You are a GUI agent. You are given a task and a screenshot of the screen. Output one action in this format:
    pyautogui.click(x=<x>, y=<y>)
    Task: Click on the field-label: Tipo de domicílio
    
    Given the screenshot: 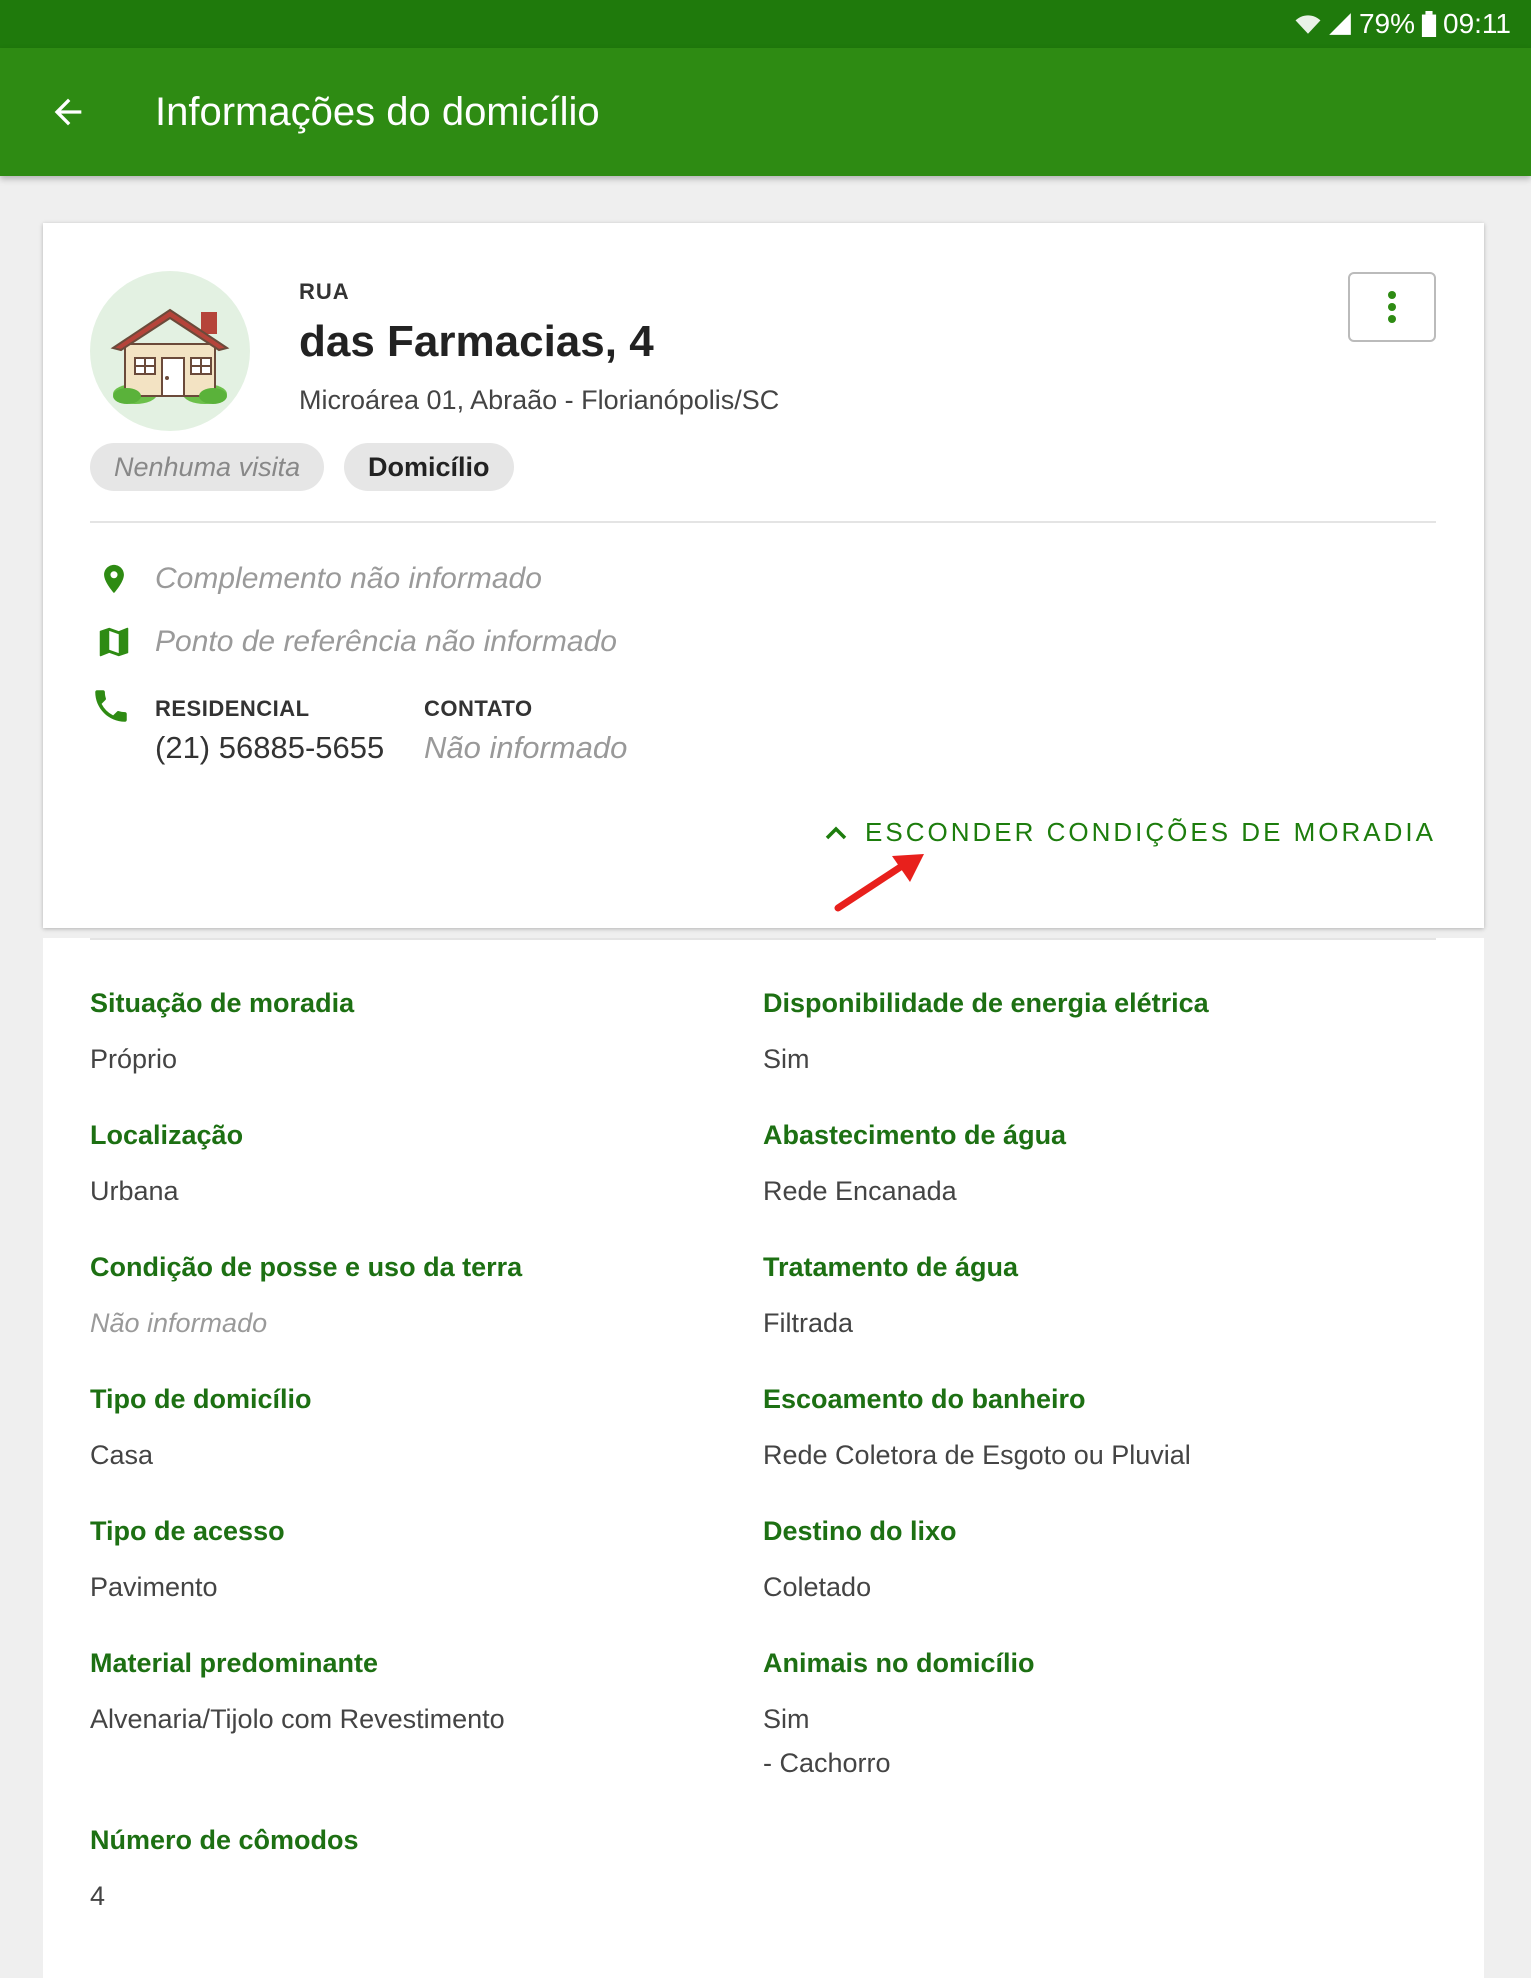 What is the action you would take?
    pyautogui.click(x=201, y=1399)
    